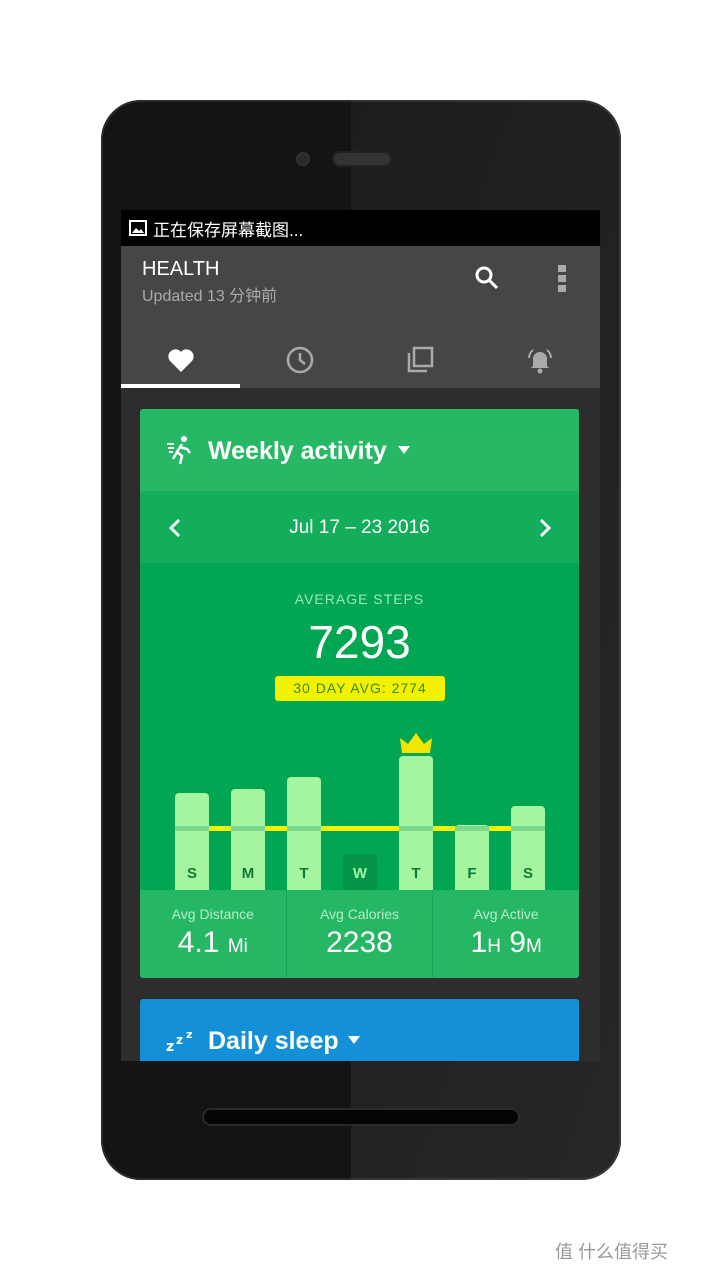 Image resolution: width=721 pixels, height=1280 pixels. I want to click on app-subtitle: Updated 13 分钟前, so click(210, 296).